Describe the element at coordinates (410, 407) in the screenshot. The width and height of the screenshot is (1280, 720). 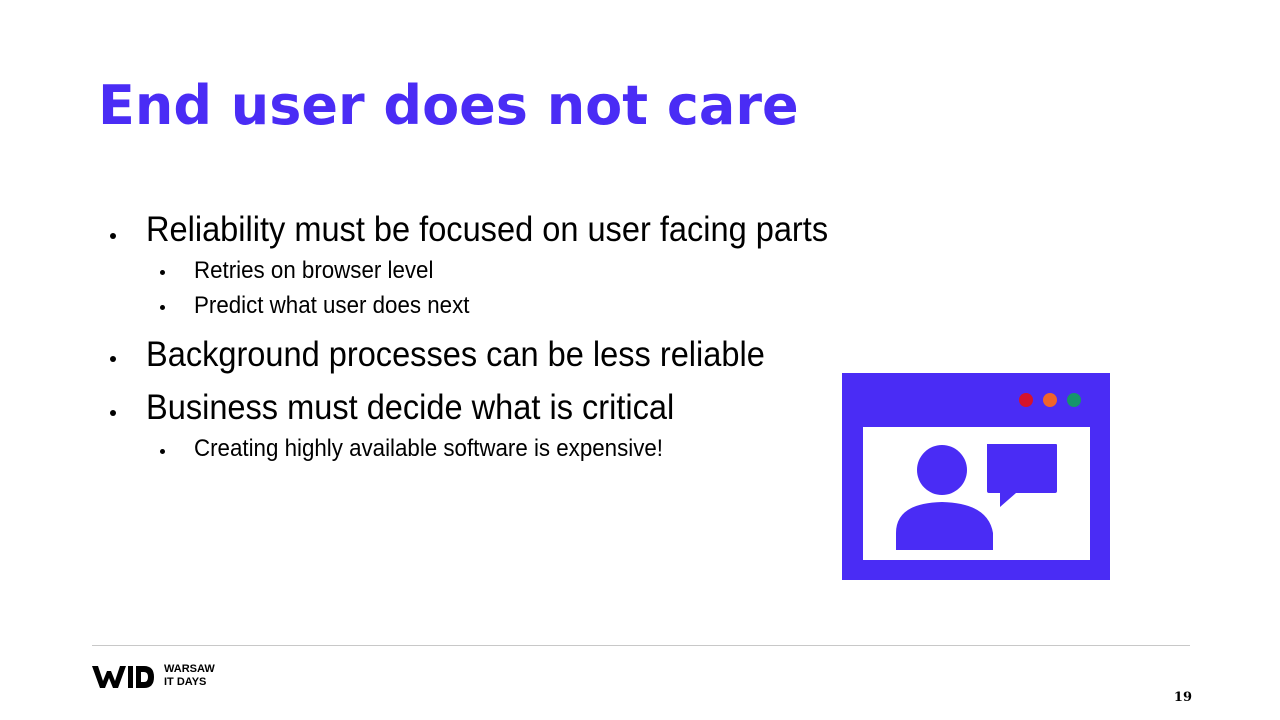
I see `bullet-item: Business must decide what is critical` at that location.